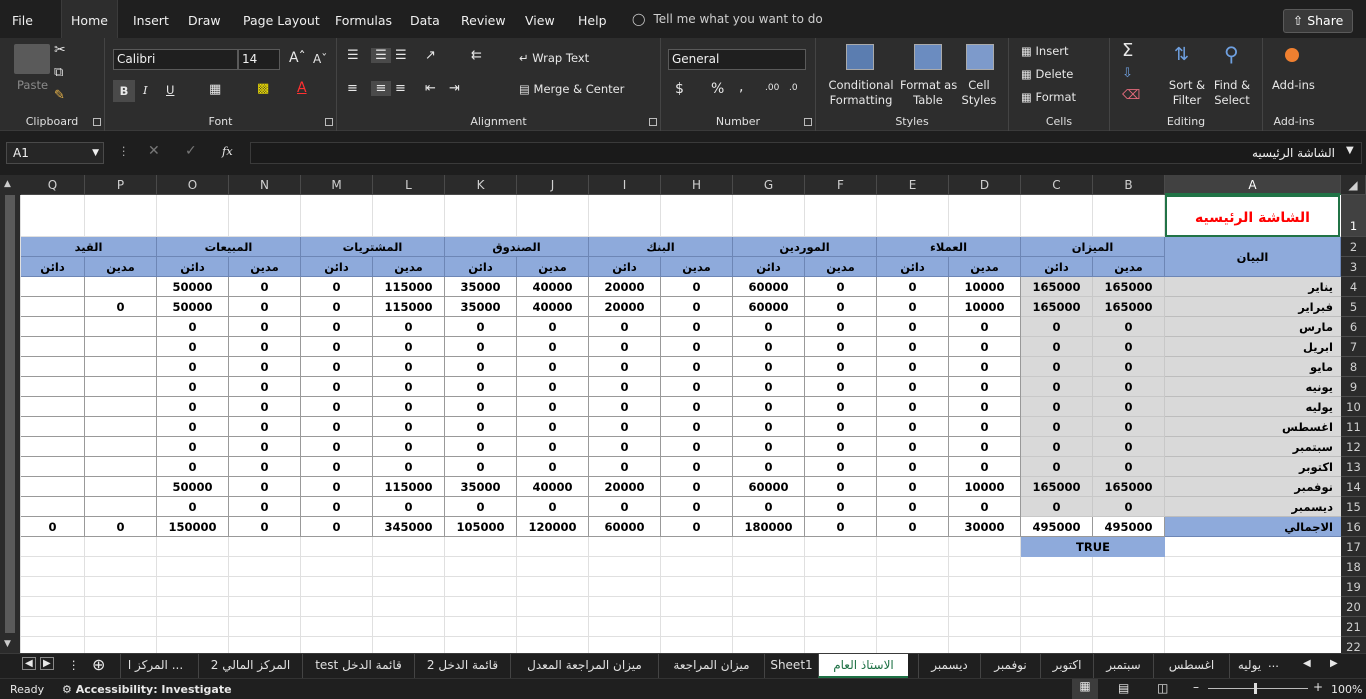 Image resolution: width=1366 pixels, height=699 pixels. Describe the element at coordinates (265, 185) in the screenshot. I see `column-header-n: N` at that location.